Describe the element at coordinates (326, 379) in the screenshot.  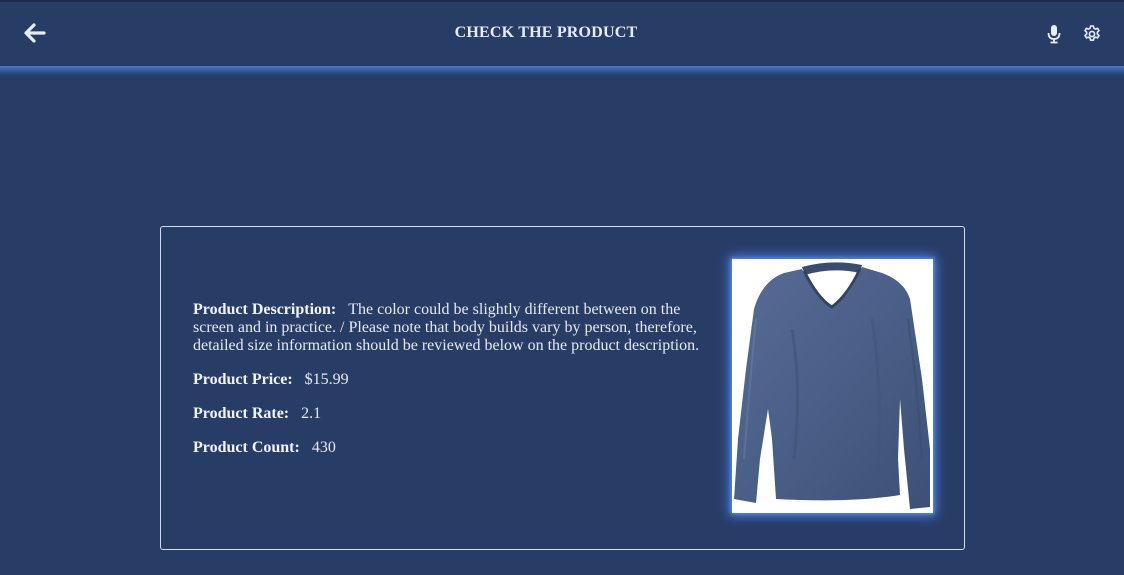
I see `price-value: $15.99` at that location.